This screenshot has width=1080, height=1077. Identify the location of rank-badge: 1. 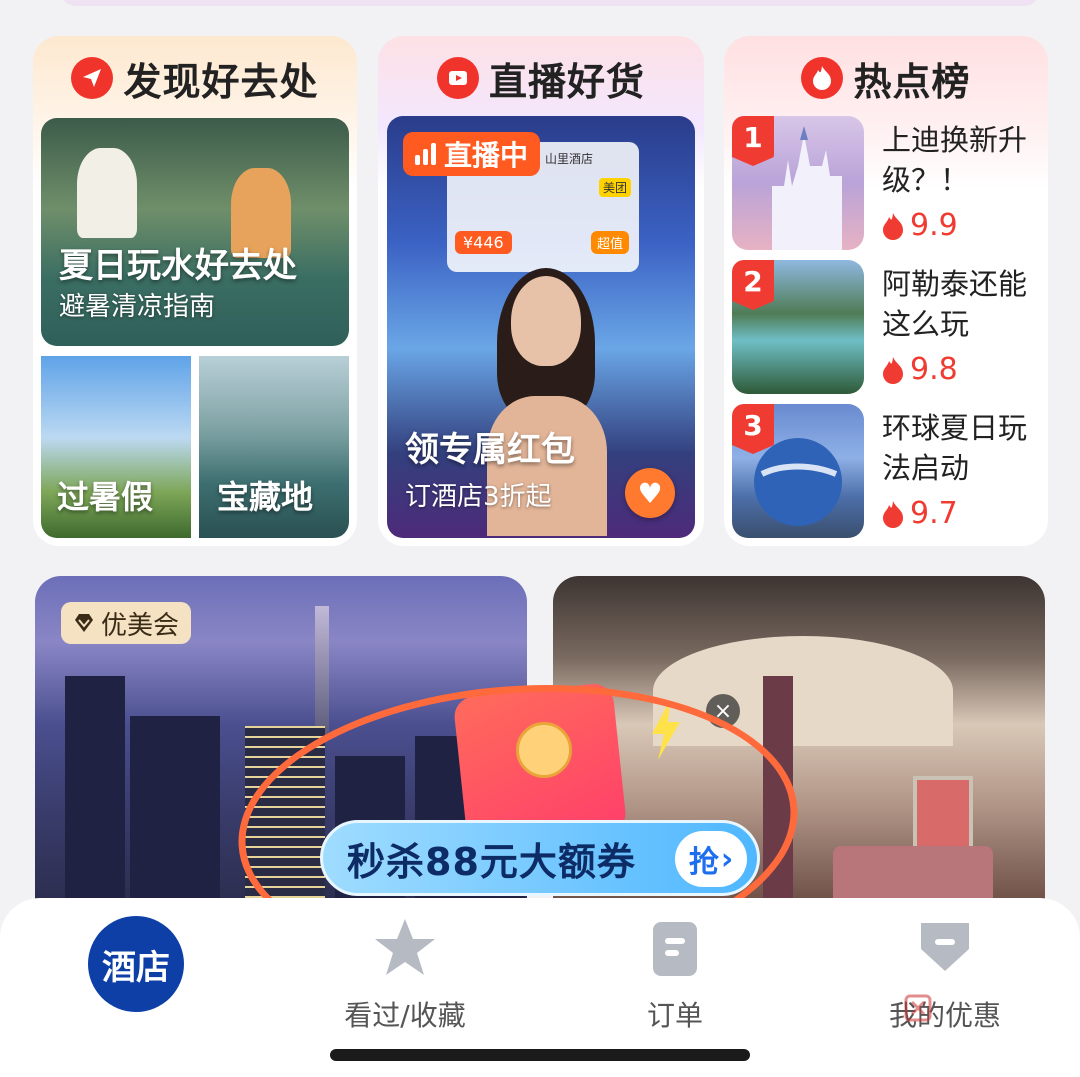
(753, 141).